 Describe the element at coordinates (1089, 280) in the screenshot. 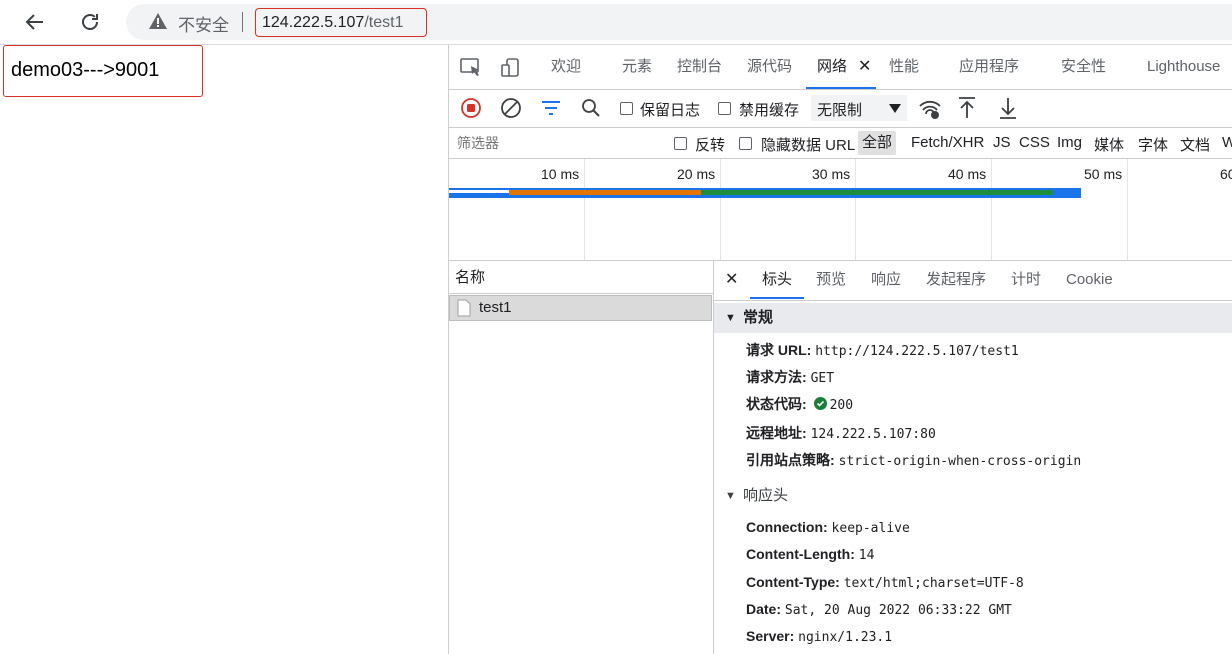

I see `detail-tab-cookie: Cookie` at that location.